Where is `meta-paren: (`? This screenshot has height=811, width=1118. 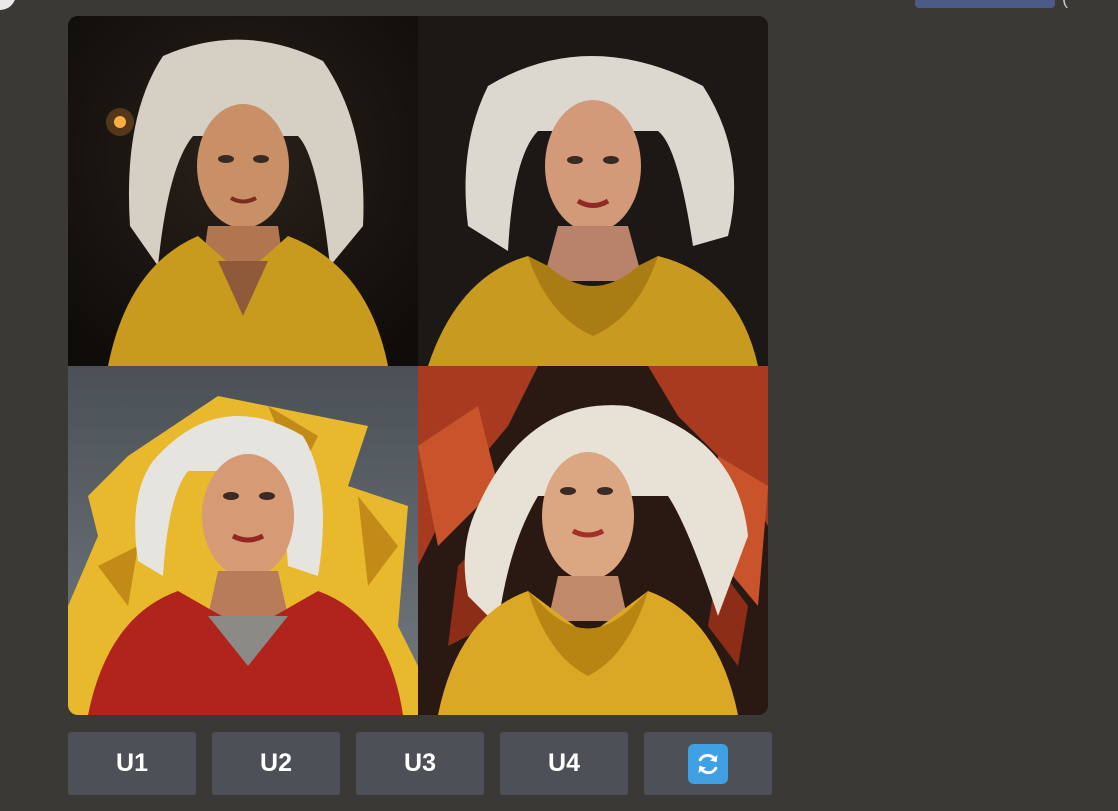
meta-paren: ( is located at coordinates (1065, 4).